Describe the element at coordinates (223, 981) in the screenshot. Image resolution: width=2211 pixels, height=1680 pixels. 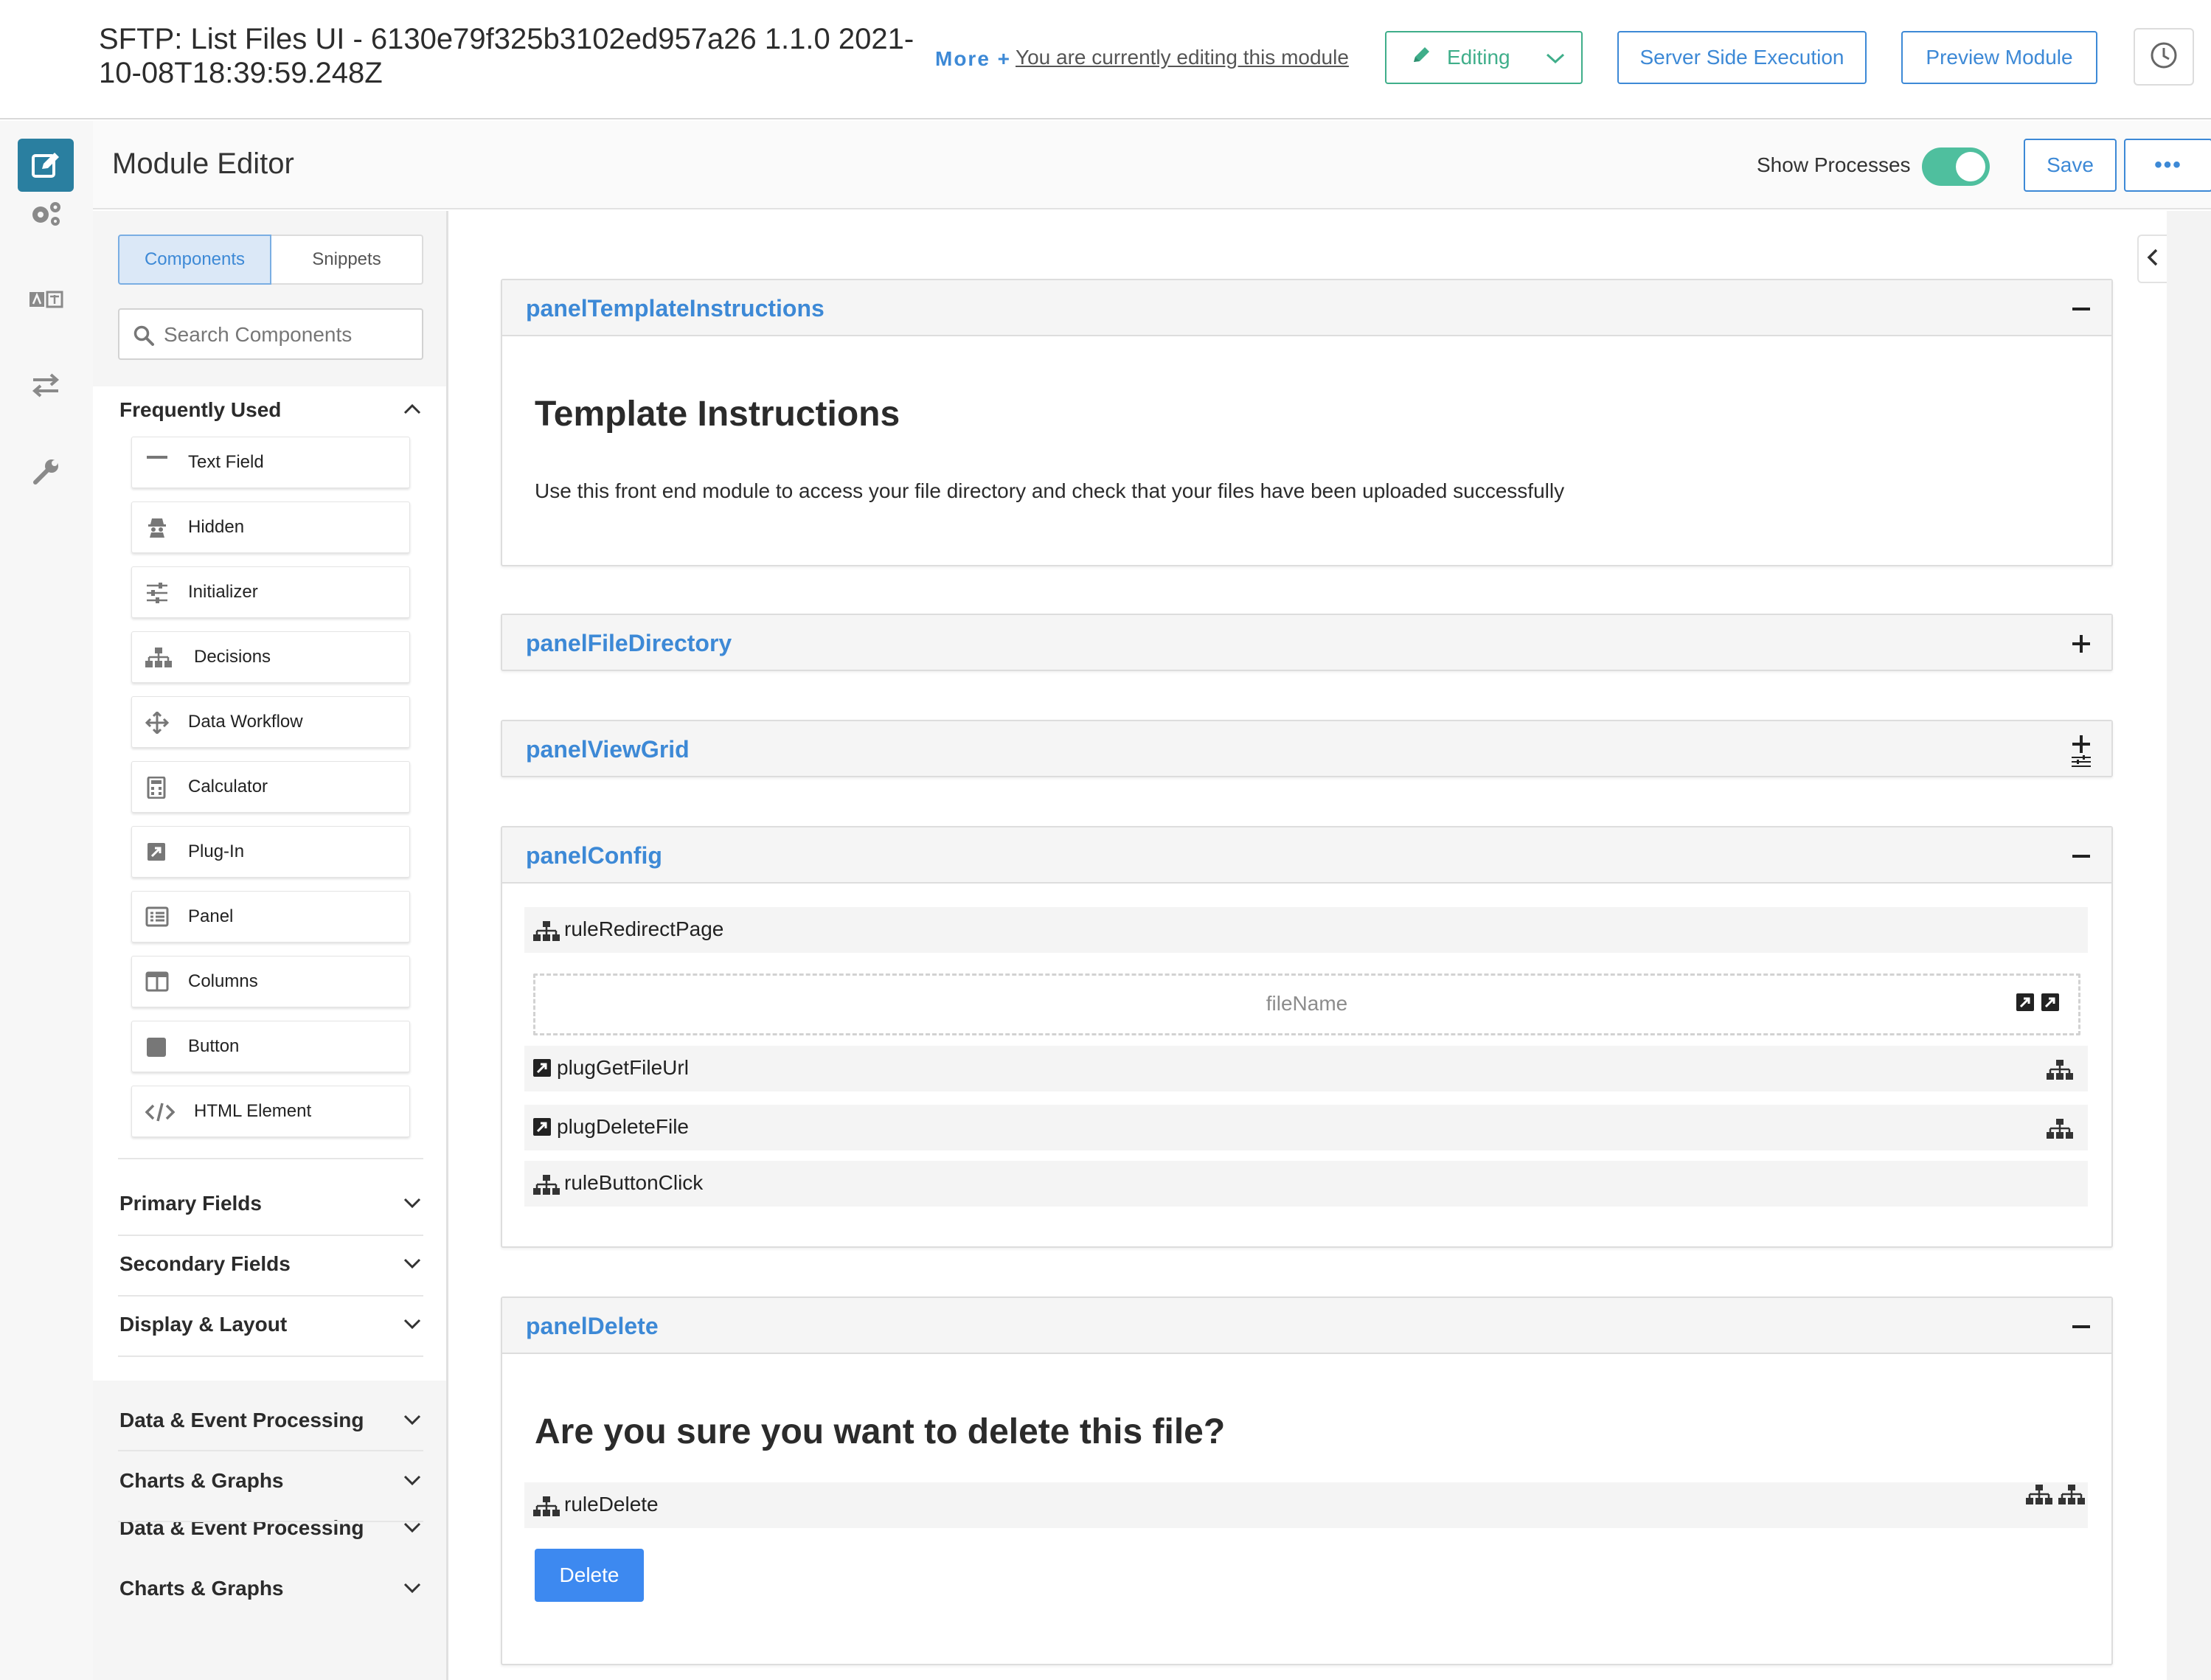
I see `component-label: Columns` at that location.